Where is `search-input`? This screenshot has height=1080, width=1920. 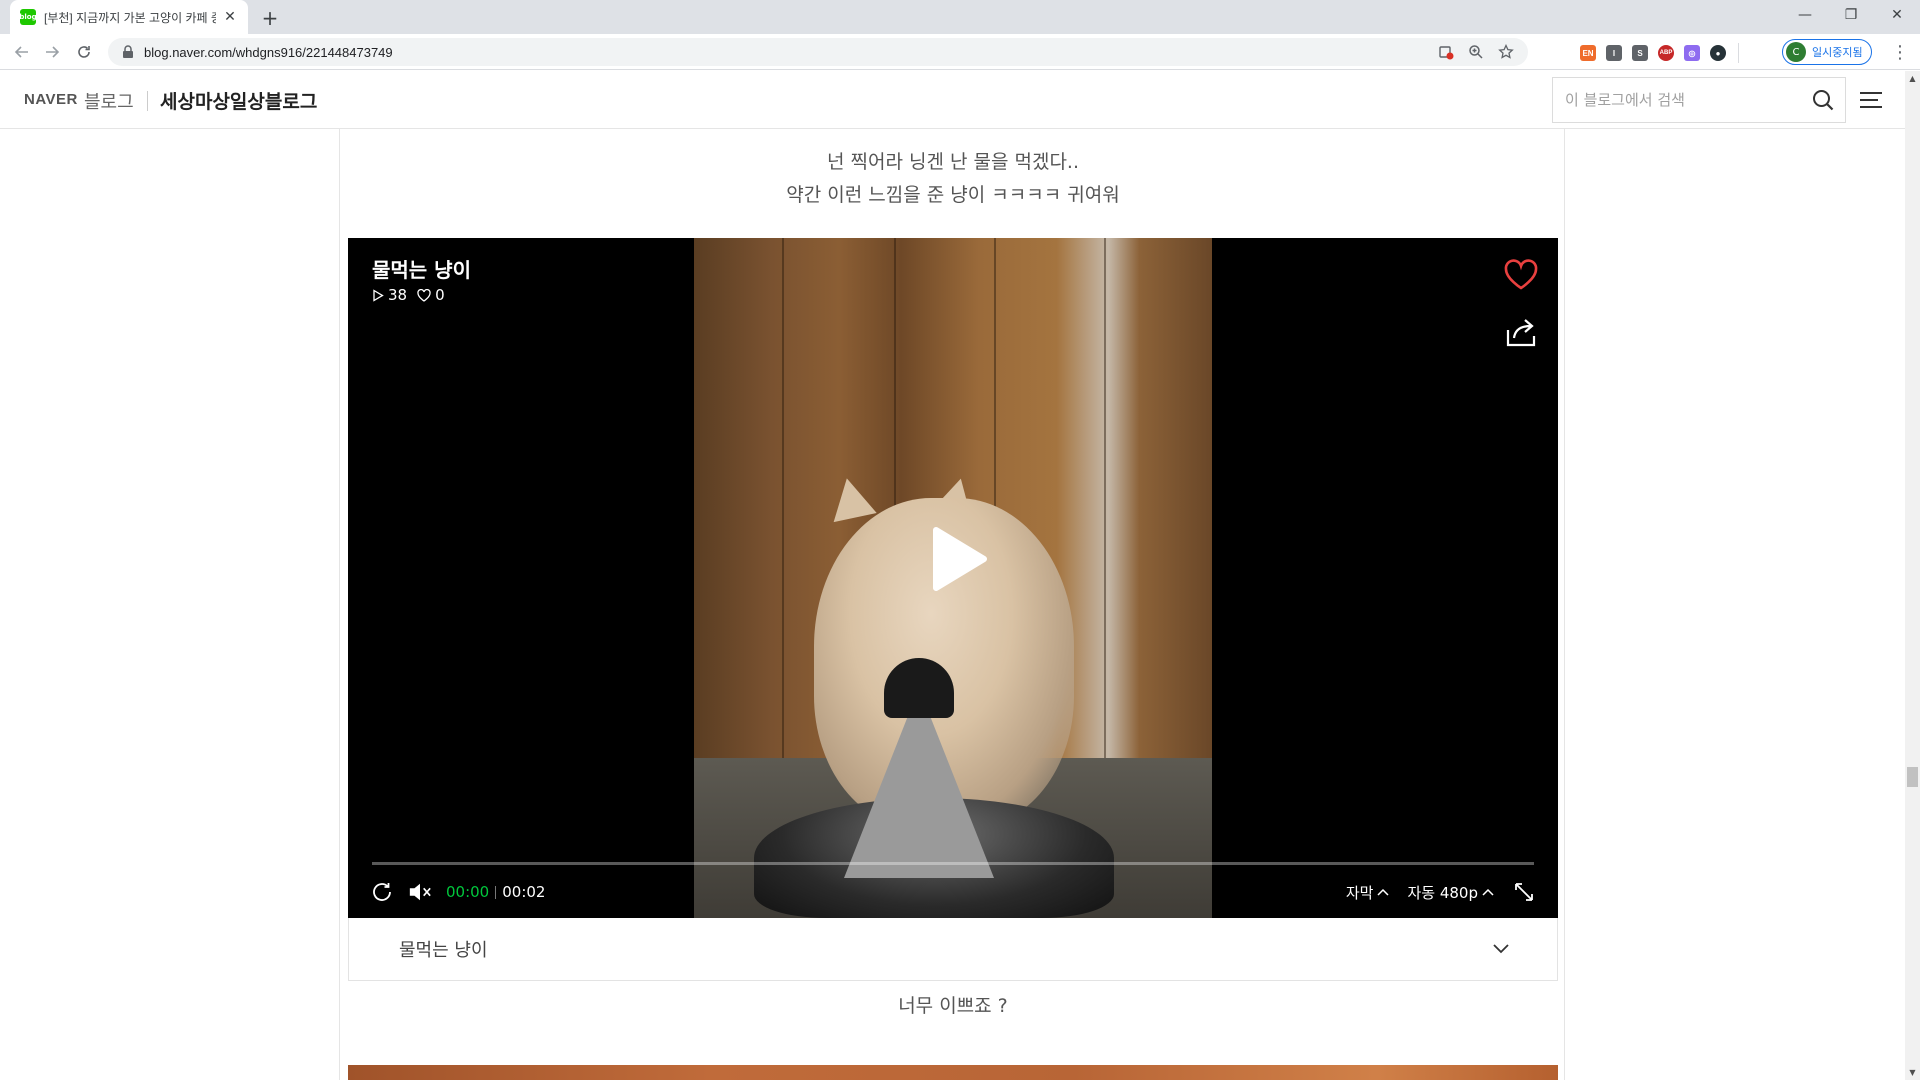 search-input is located at coordinates (1683, 100).